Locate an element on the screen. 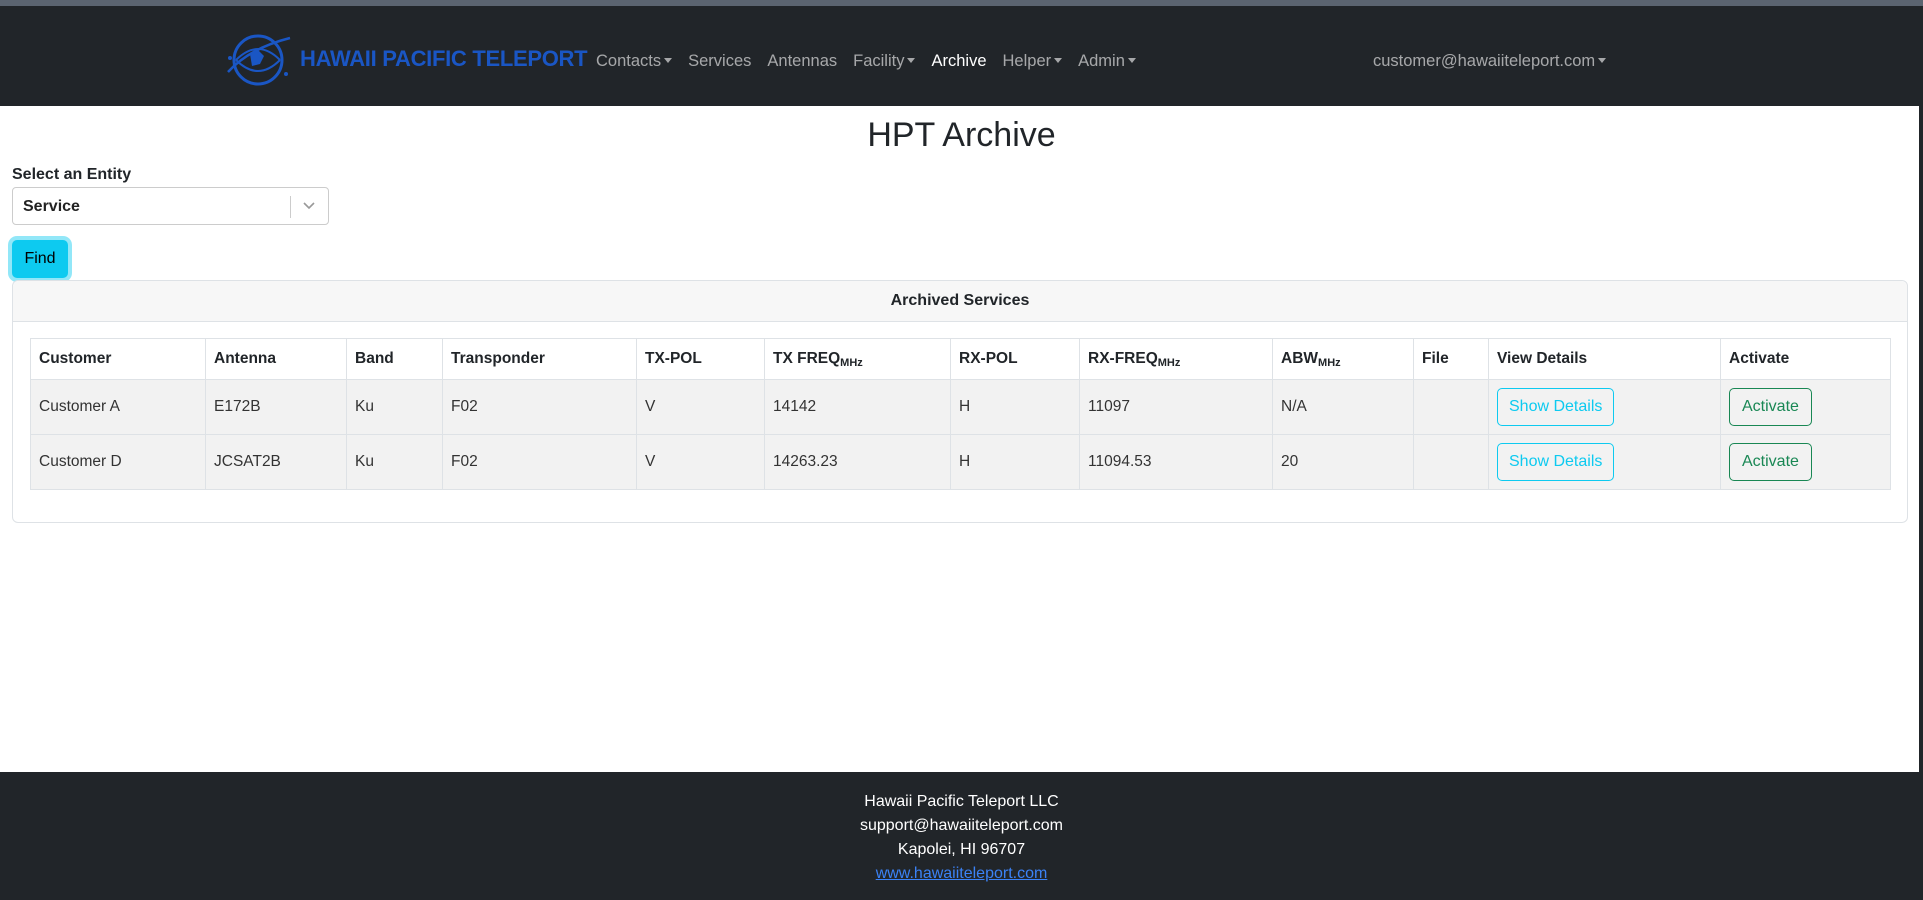  col-rx-freq: RX-FREQMHz is located at coordinates (1176, 359).